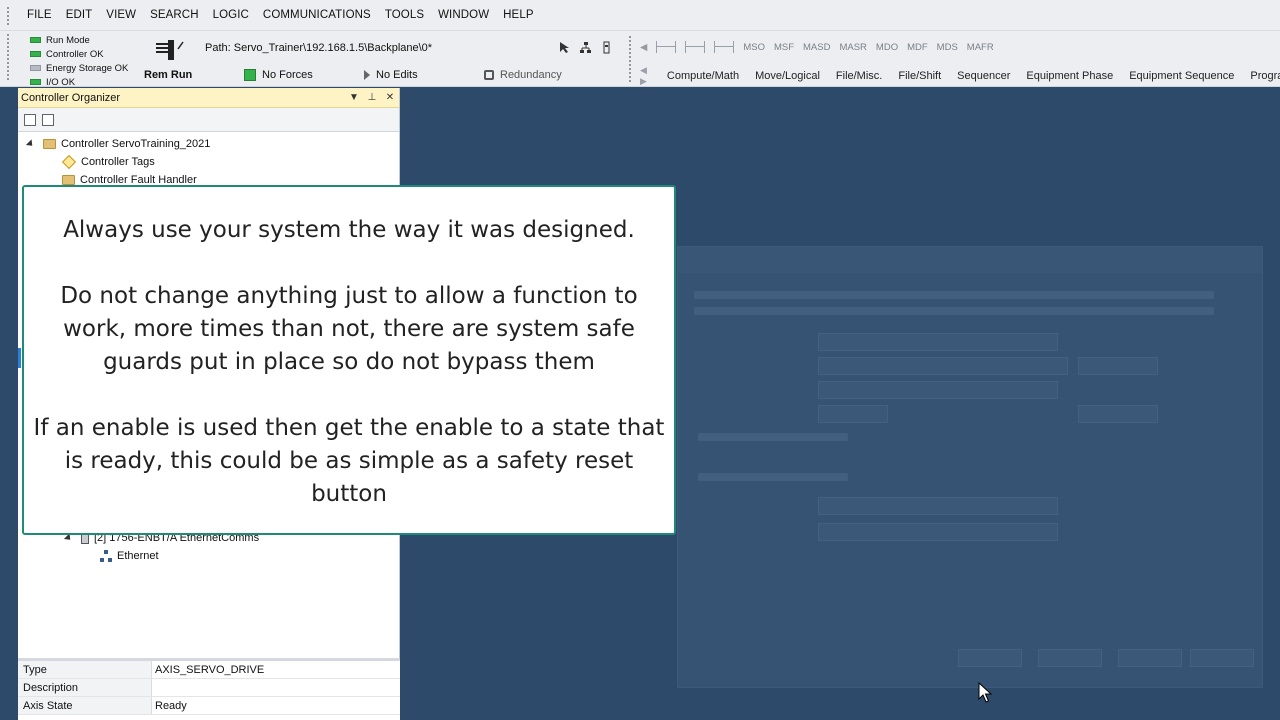 The image size is (1280, 720). What do you see at coordinates (168, 75) in the screenshot?
I see `remote-run-label: Rem Run` at bounding box center [168, 75].